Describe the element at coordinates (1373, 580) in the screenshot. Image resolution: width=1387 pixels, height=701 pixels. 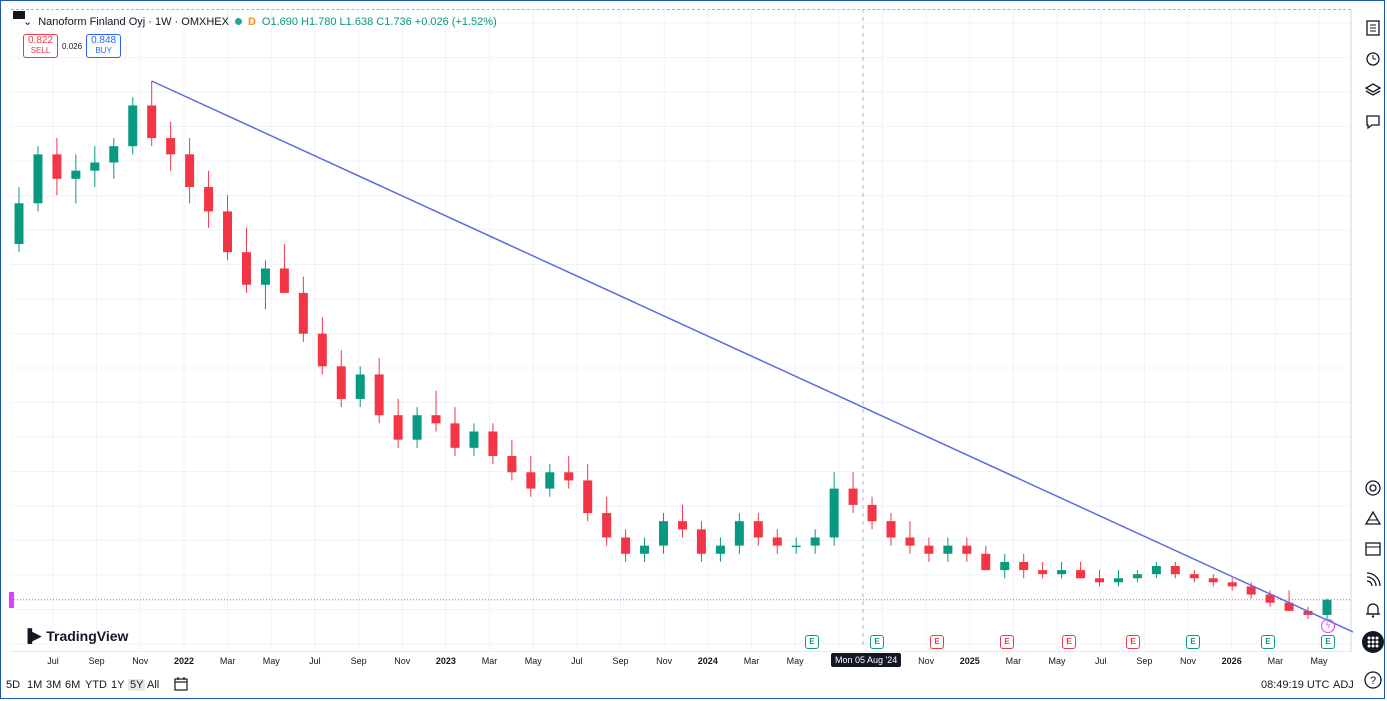
I see `stream-icon` at that location.